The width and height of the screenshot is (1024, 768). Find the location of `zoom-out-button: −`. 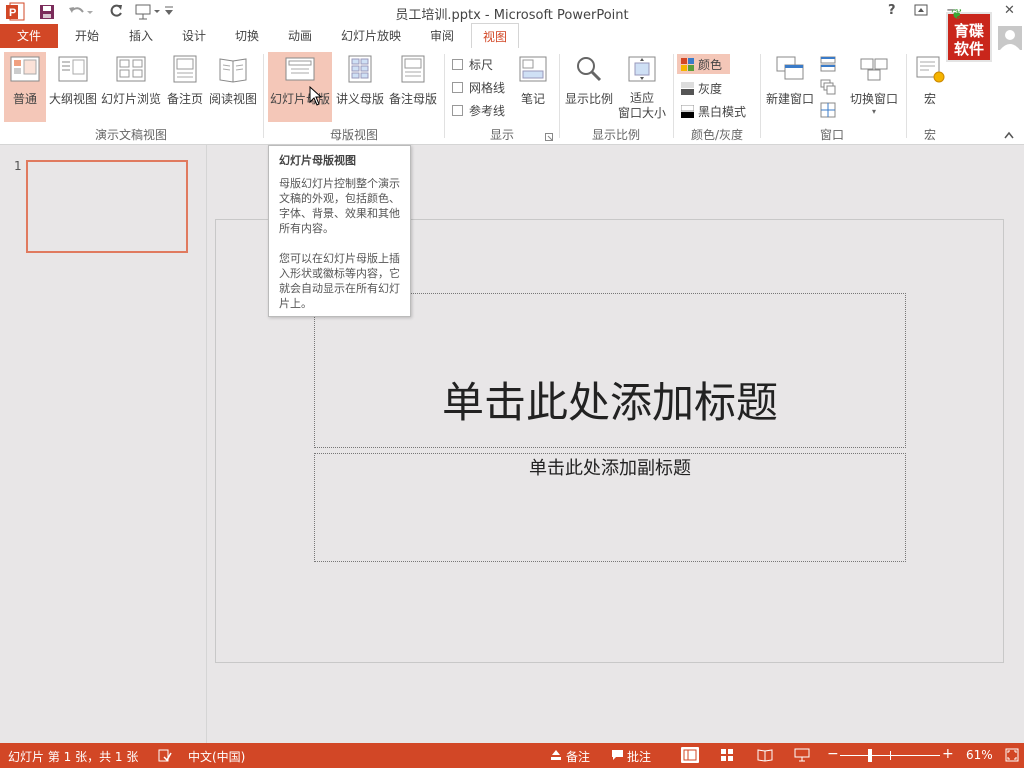

zoom-out-button: − is located at coordinates (833, 754).